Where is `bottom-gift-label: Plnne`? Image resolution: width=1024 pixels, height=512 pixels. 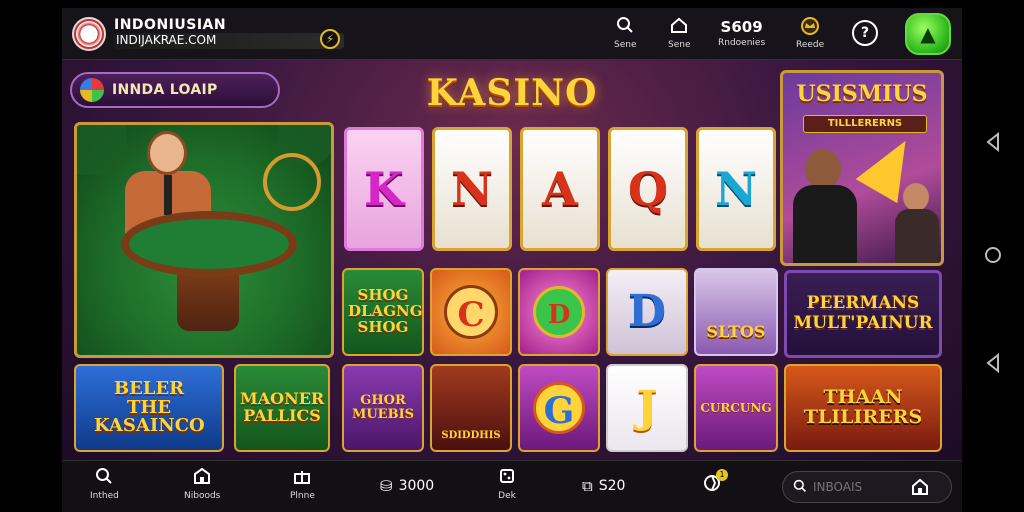
bottom-gift-label: Plnne is located at coordinates (302, 496).